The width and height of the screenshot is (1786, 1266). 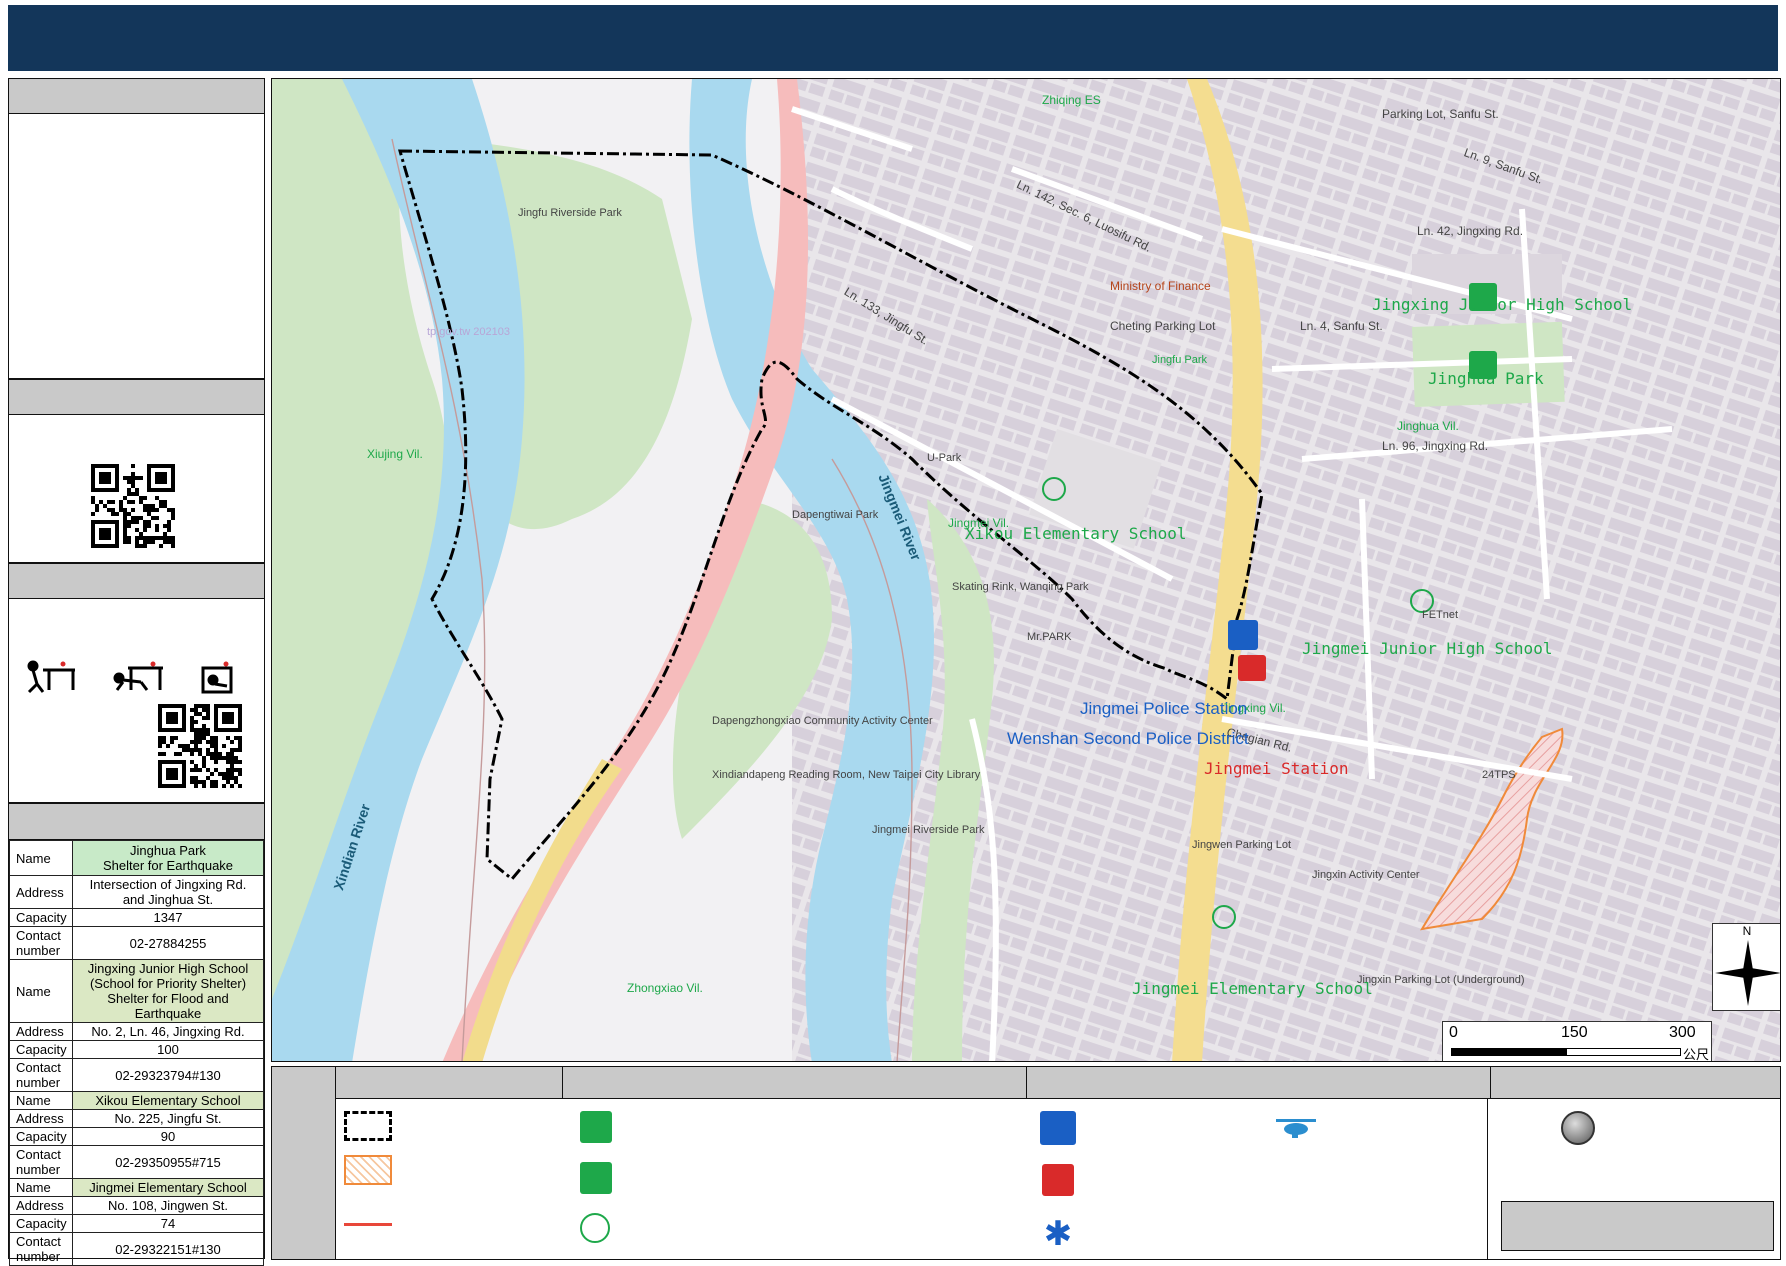 I want to click on map-label: Skating Rink, Wanqing Park, so click(x=1020, y=587).